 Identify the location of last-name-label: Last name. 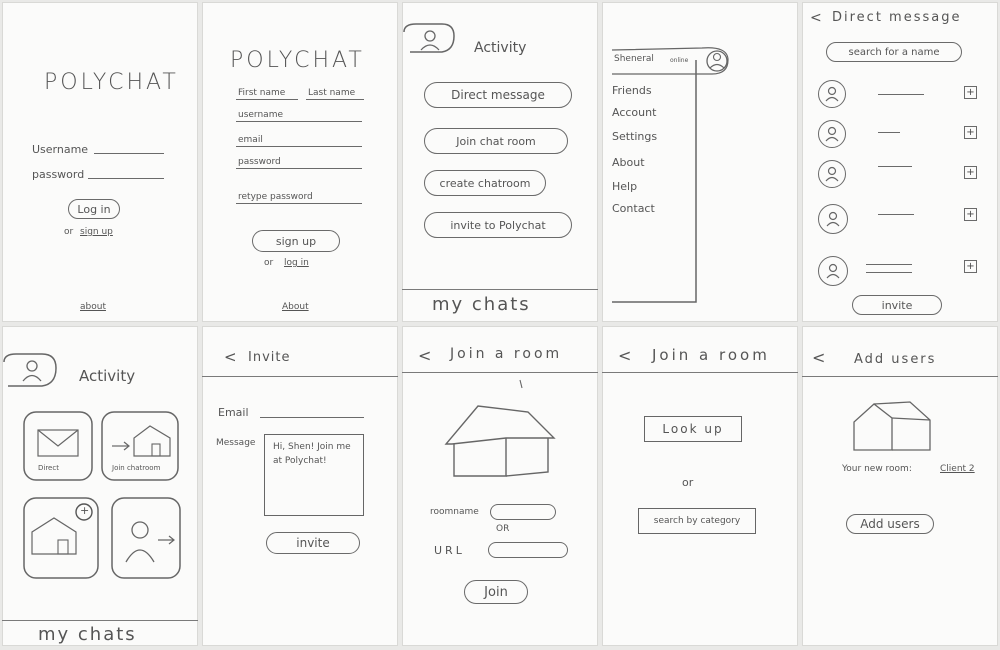
(332, 93).